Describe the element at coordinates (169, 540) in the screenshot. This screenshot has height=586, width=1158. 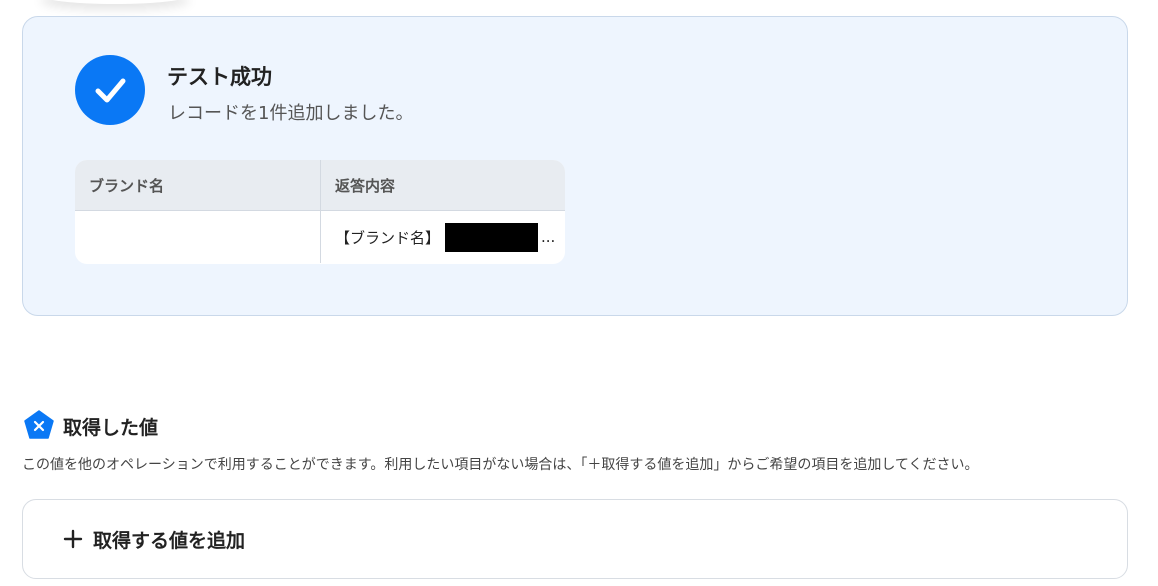
I see `add-value-label: 取得する値を追加` at that location.